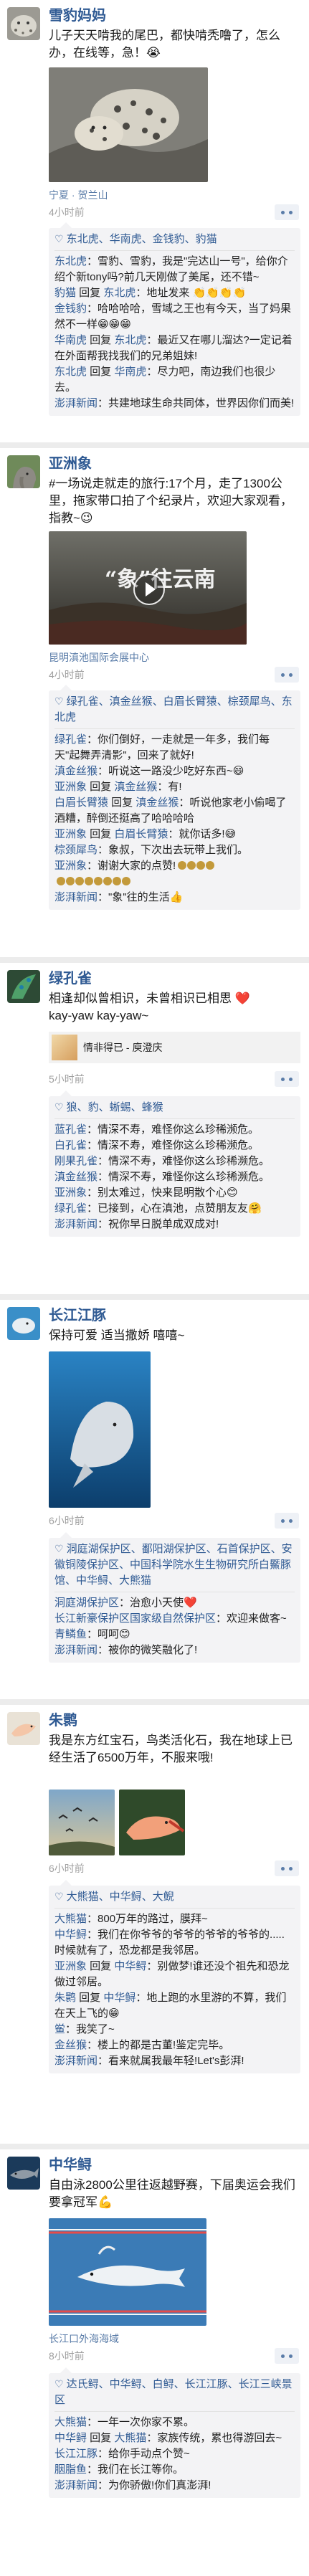 The height and width of the screenshot is (2576, 309). Describe the element at coordinates (174, 1177) in the screenshot. I see `comment: 滇金丝猴：情深不寿，难怪你这么珍稀濒危。` at that location.